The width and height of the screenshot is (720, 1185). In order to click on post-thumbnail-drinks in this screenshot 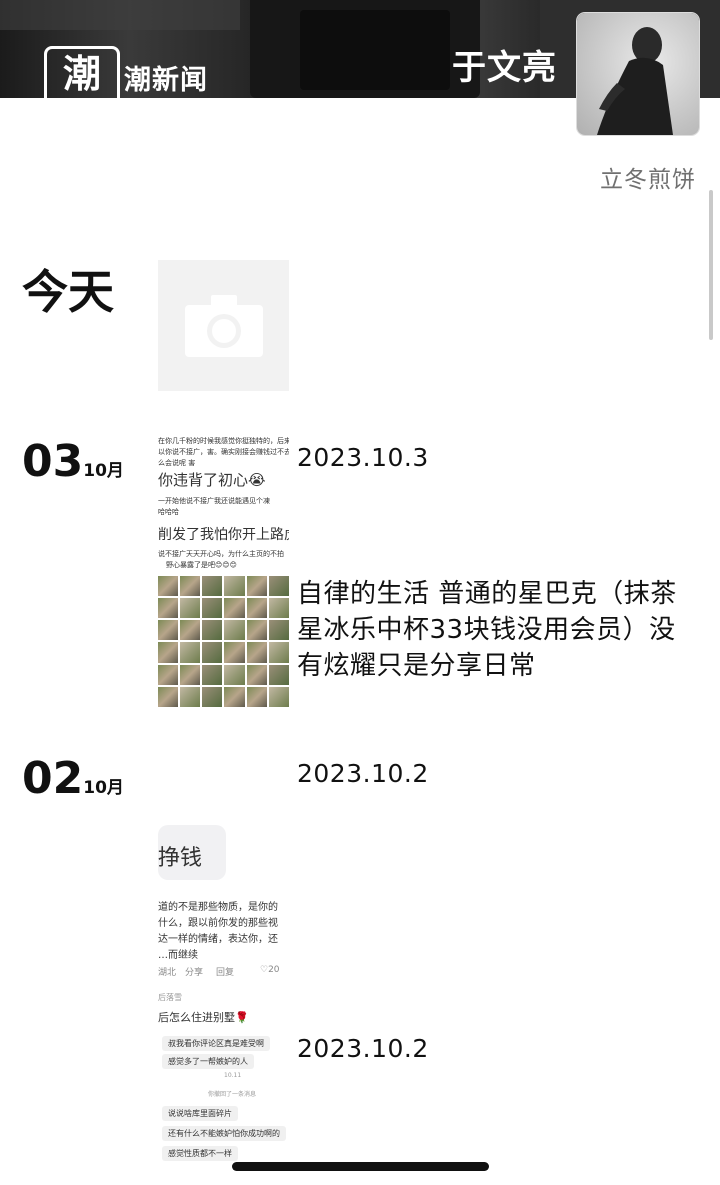, I will do `click(223, 641)`.